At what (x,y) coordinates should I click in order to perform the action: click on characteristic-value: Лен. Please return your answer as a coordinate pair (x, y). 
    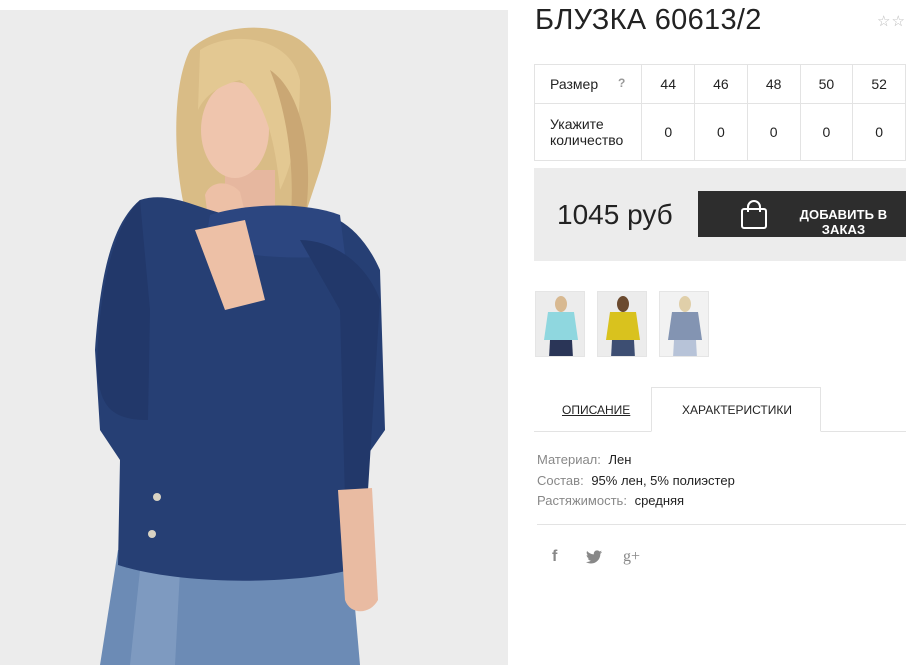
    Looking at the image, I should click on (620, 459).